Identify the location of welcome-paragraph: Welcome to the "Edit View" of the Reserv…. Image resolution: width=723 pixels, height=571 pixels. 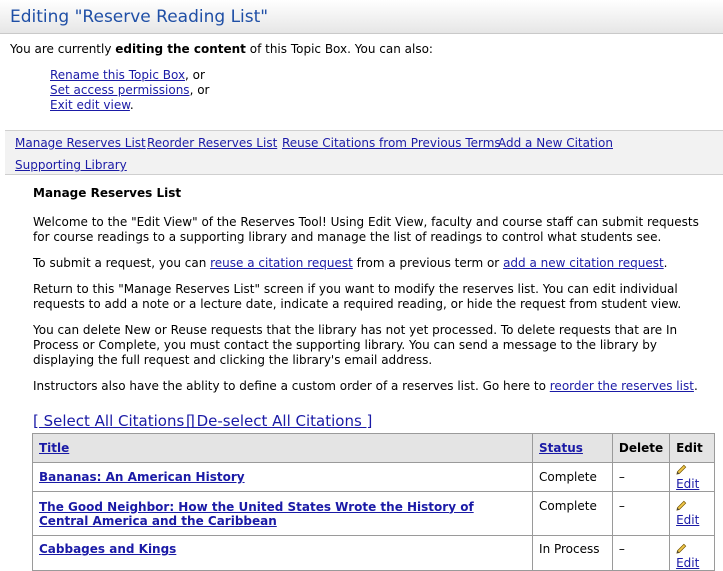
(366, 229).